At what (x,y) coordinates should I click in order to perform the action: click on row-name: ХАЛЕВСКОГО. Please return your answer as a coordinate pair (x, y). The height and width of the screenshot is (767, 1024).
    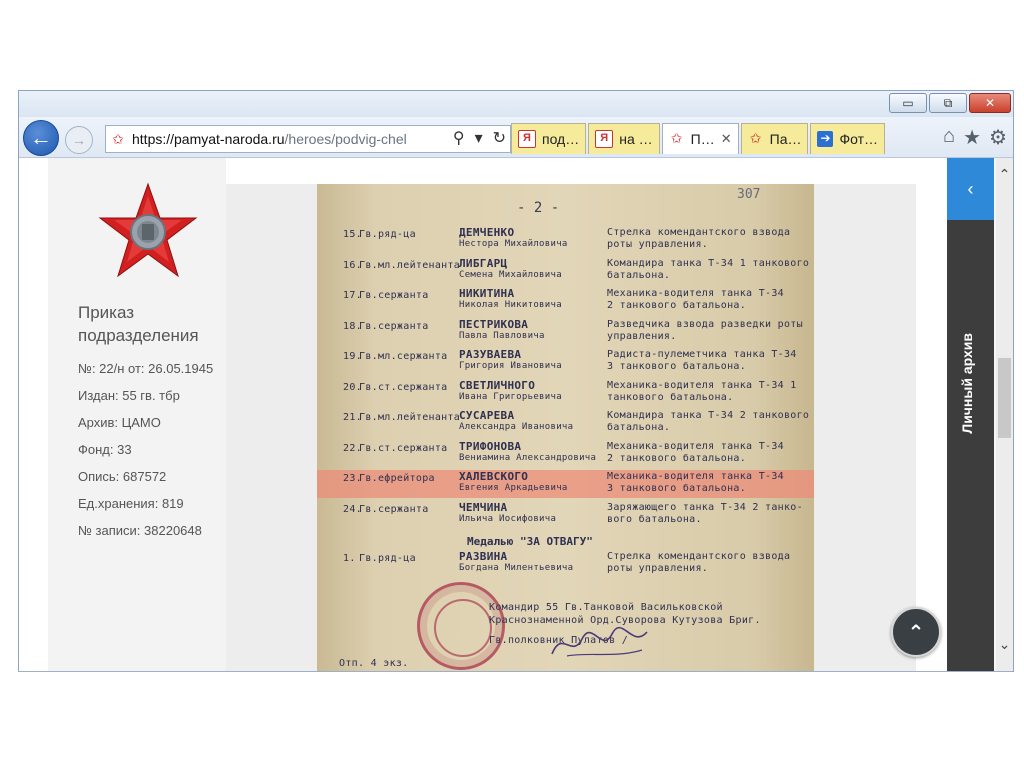
    Looking at the image, I should click on (494, 476).